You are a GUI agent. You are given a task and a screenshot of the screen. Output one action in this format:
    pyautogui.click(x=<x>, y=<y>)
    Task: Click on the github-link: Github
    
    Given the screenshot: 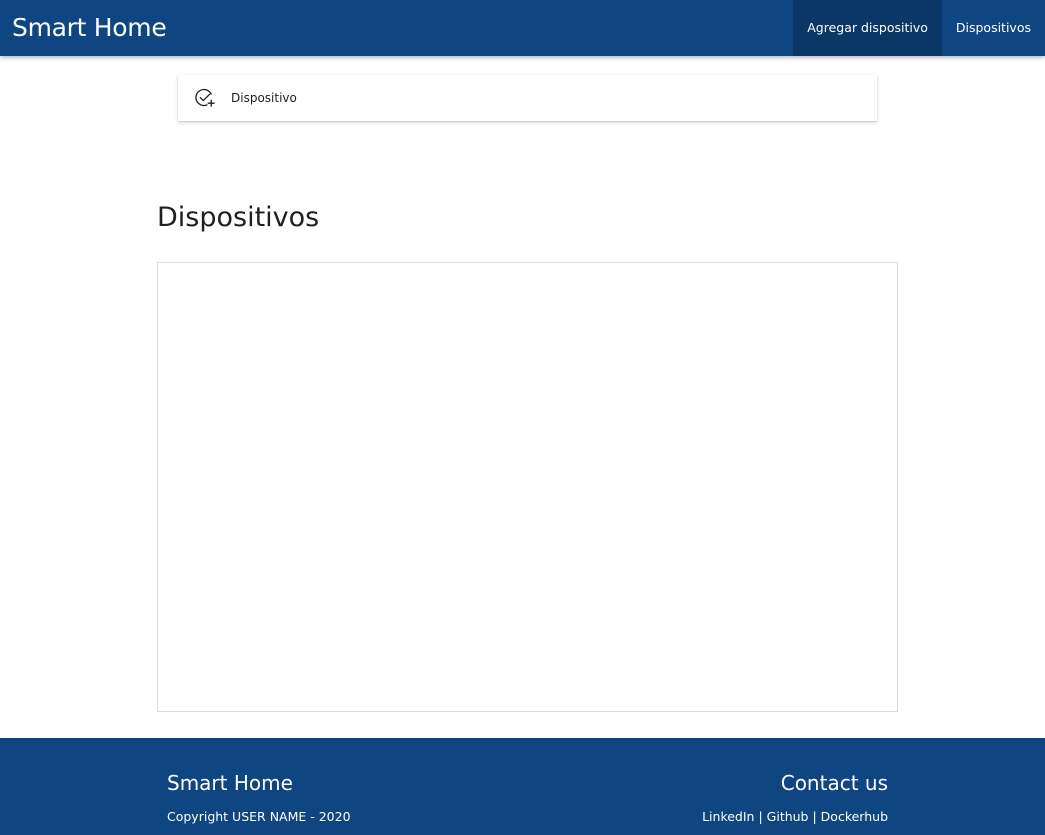 What is the action you would take?
    pyautogui.click(x=788, y=816)
    